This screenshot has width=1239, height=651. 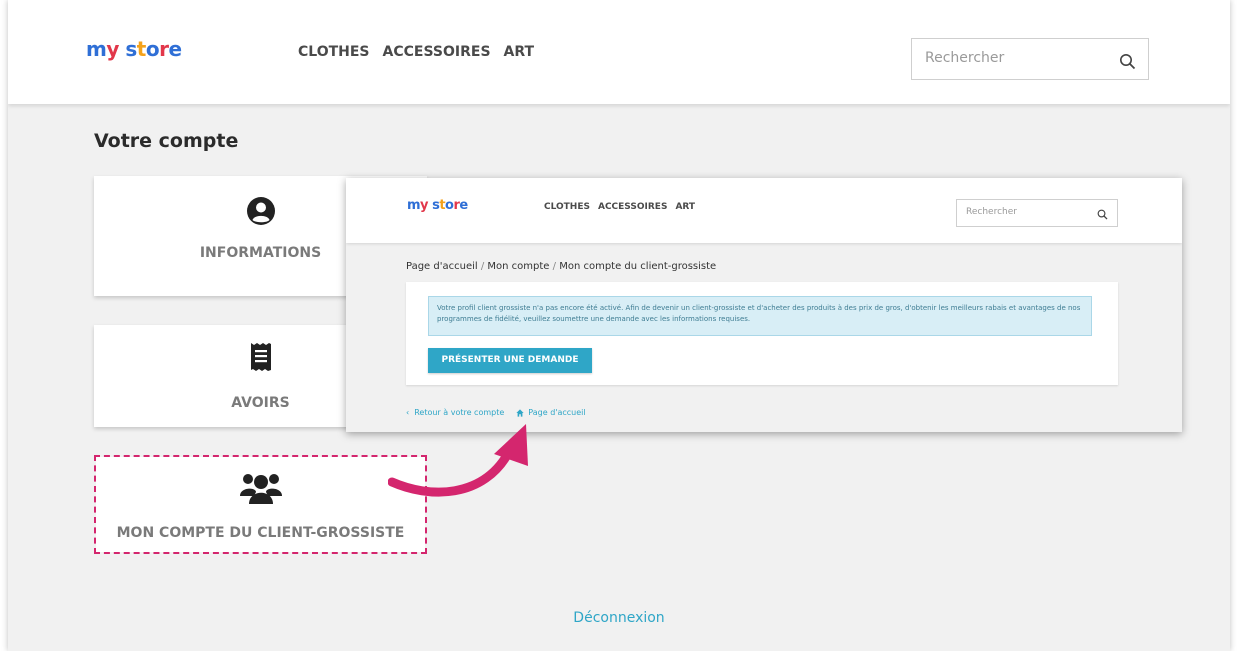 I want to click on preview-nav-art: ART, so click(x=685, y=207).